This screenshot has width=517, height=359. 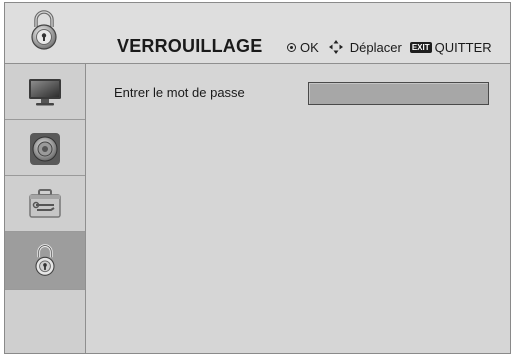 What do you see at coordinates (463, 47) in the screenshot?
I see `exit-hint-label: QUITTER` at bounding box center [463, 47].